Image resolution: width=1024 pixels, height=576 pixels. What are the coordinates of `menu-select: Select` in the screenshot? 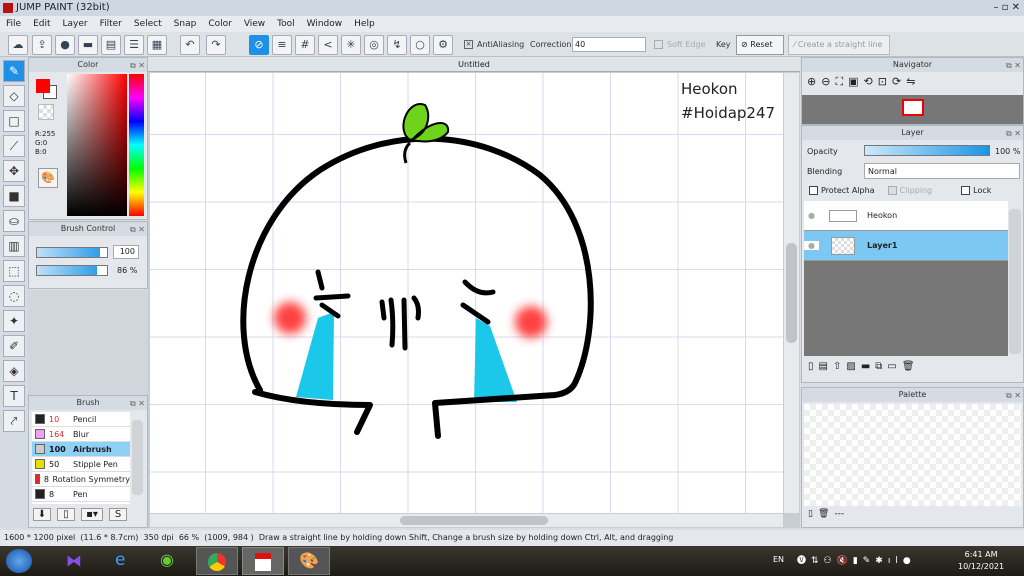 It's located at (148, 24).